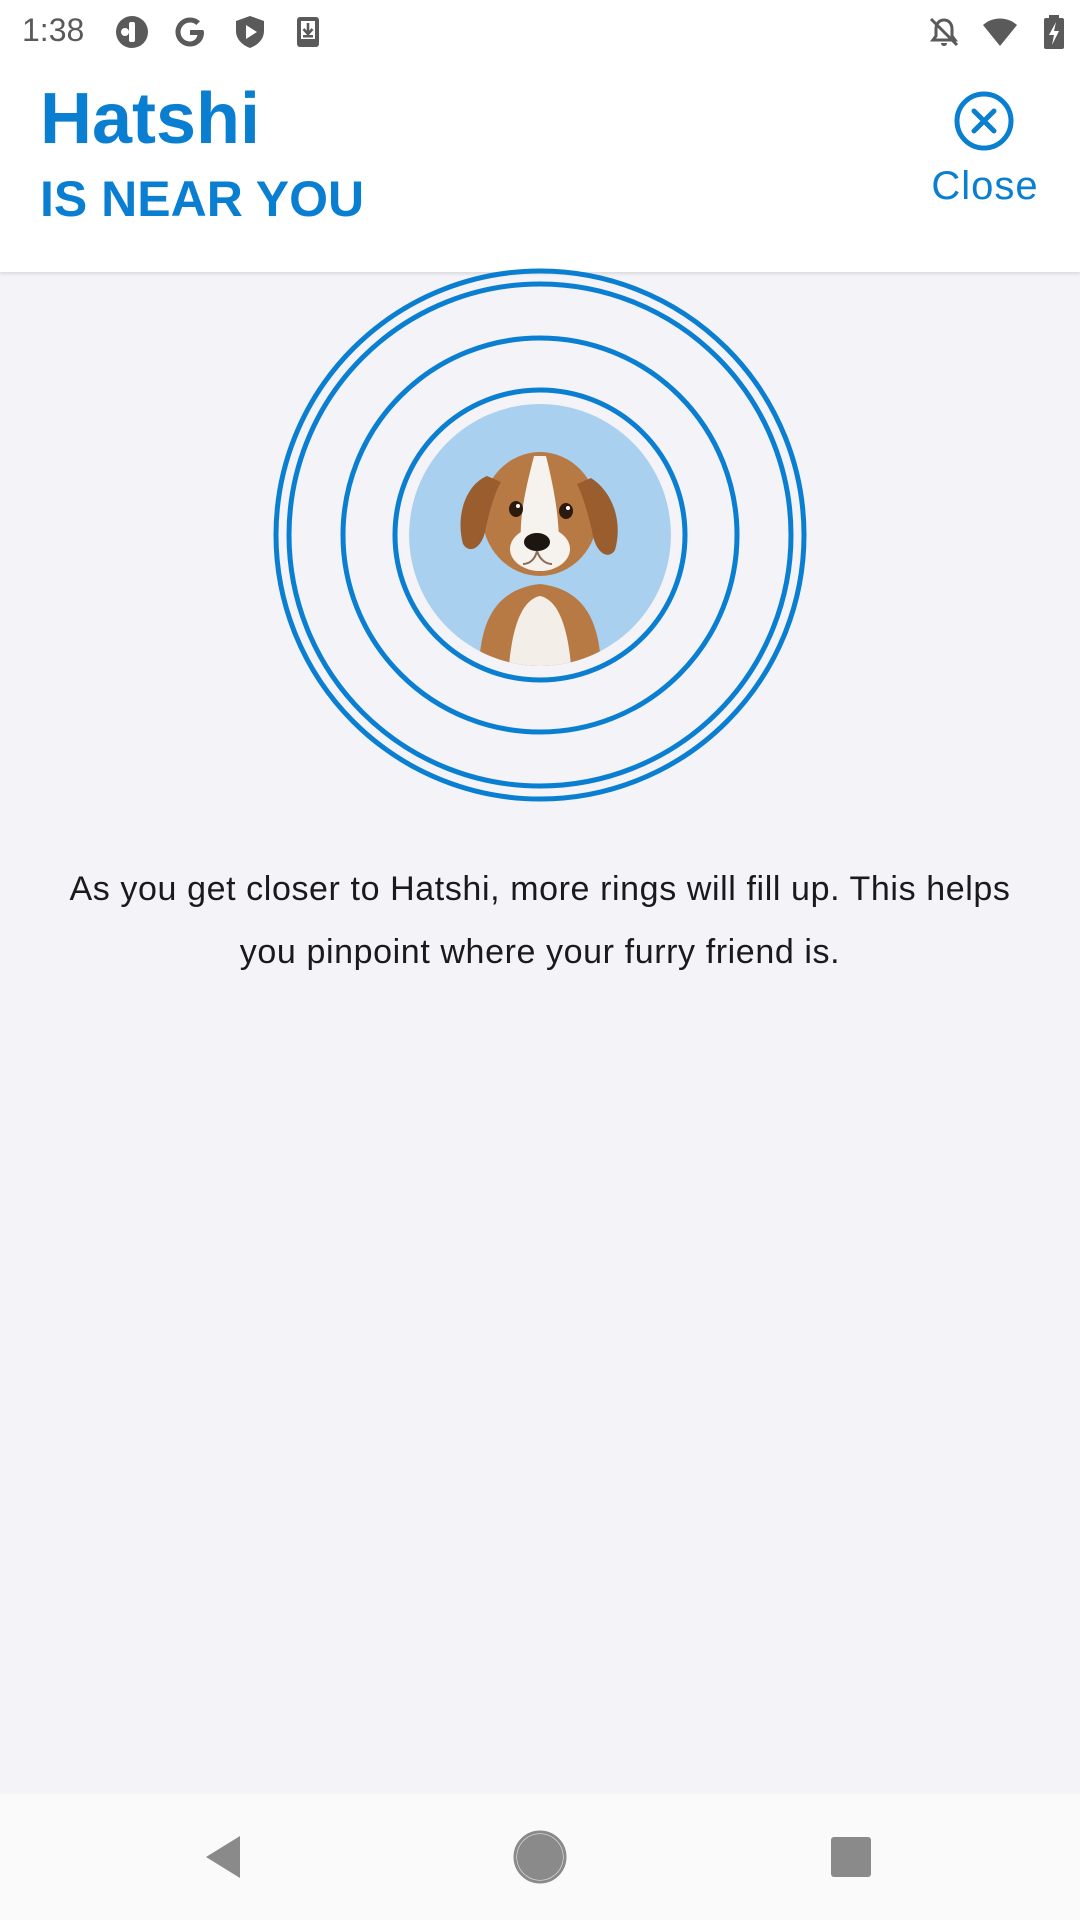  What do you see at coordinates (540, 535) in the screenshot?
I see `pet-avatar` at bounding box center [540, 535].